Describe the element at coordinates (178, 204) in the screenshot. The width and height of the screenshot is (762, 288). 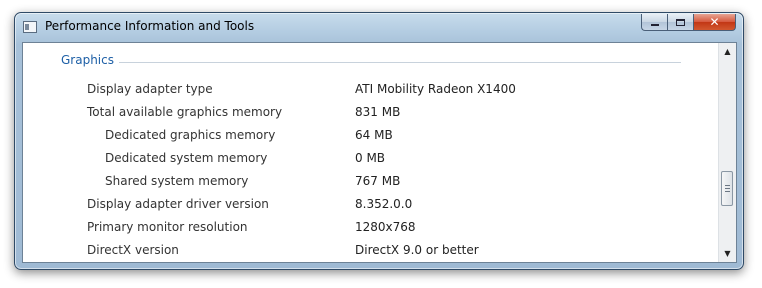
I see `detail-label: Display adapter driver version` at that location.